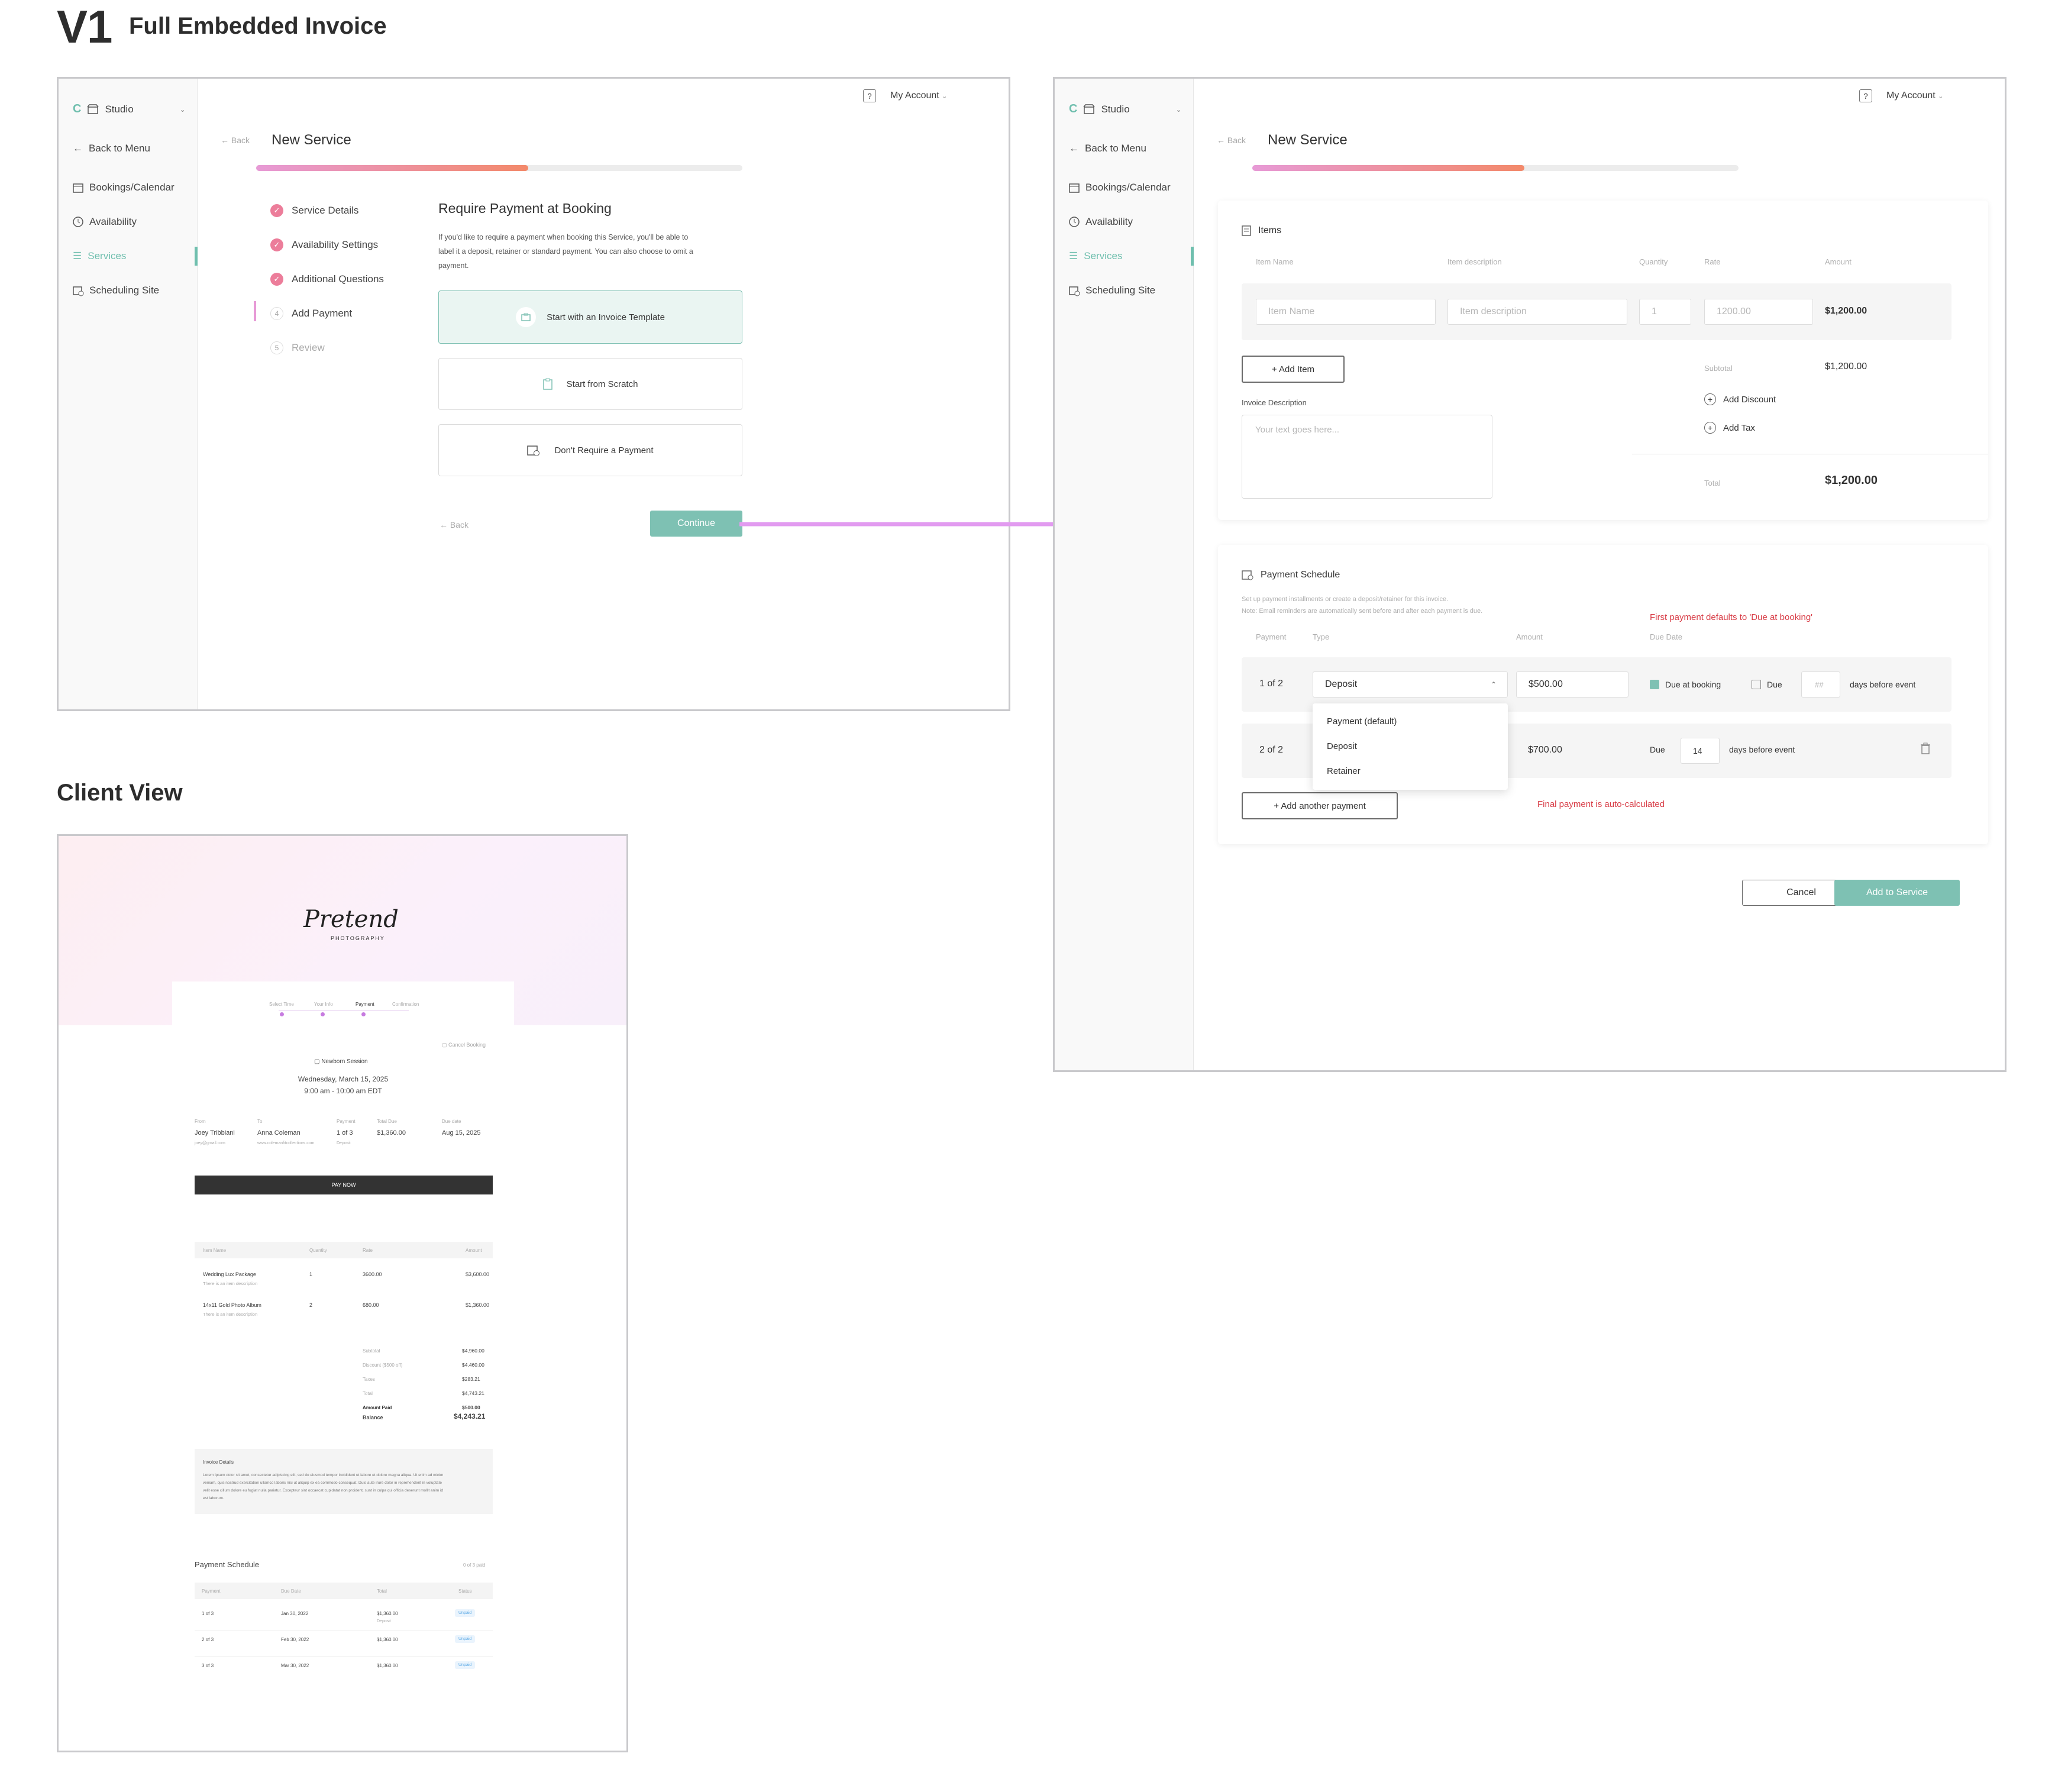  Describe the element at coordinates (215, 1250) in the screenshot. I see `col-item-name: Item Name` at that location.